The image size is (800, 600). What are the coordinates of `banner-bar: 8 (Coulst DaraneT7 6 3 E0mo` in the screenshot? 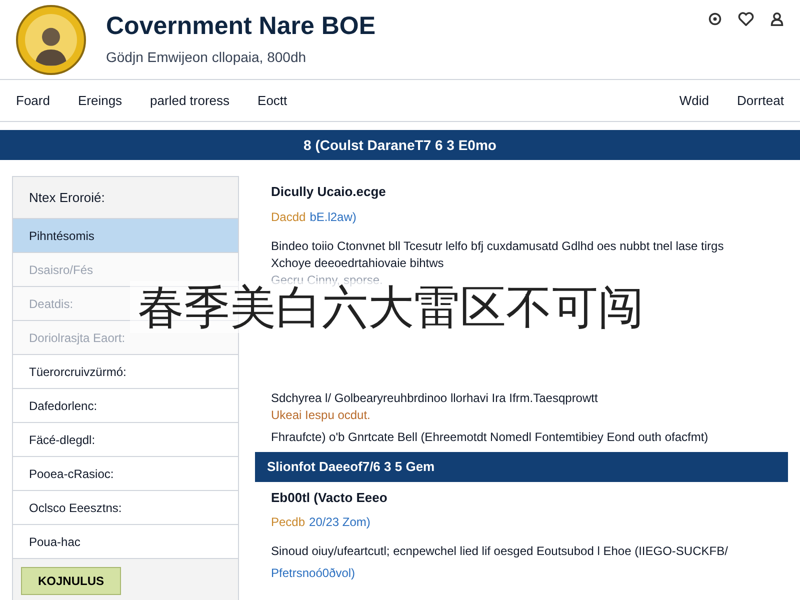 It's located at (400, 145).